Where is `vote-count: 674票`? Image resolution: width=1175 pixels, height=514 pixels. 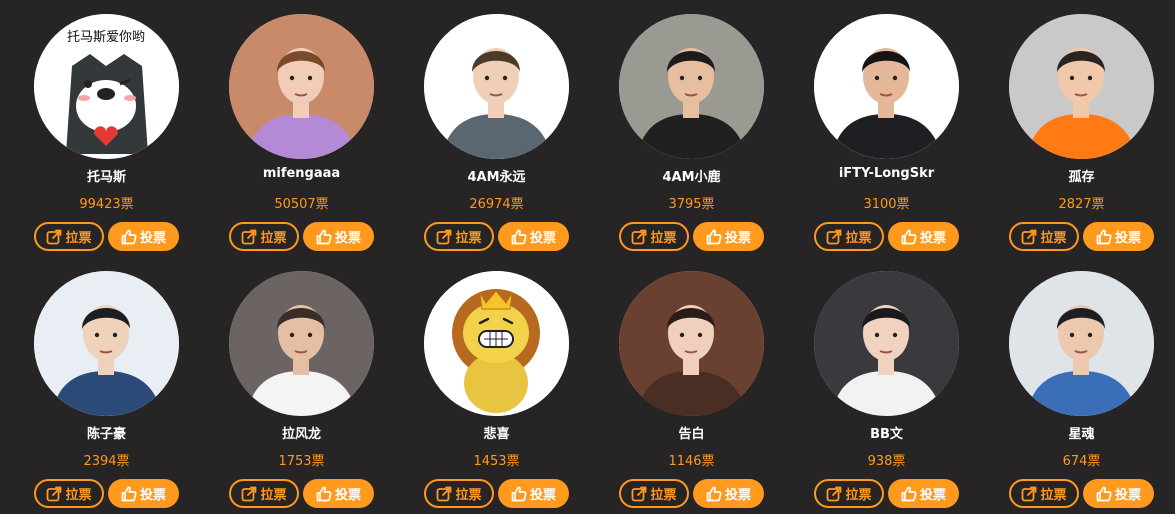
vote-count: 674票 is located at coordinates (1081, 461).